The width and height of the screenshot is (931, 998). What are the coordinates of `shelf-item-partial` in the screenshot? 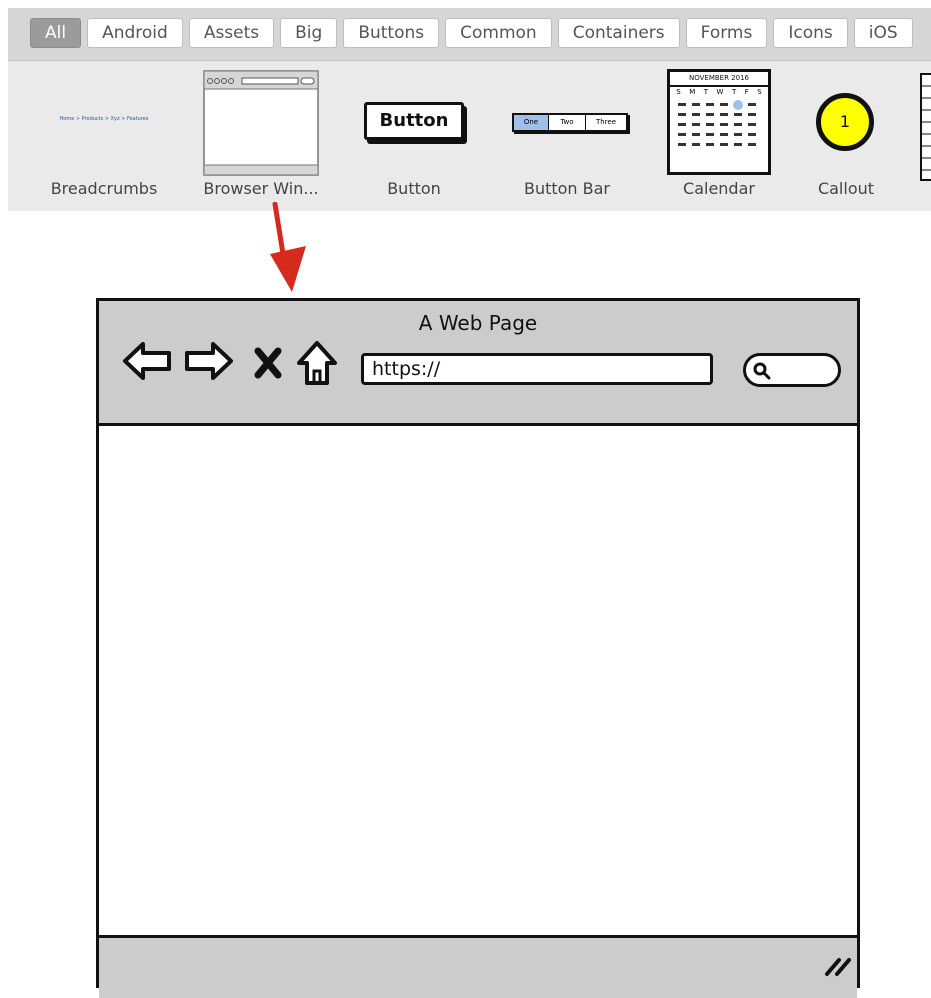 It's located at (924, 136).